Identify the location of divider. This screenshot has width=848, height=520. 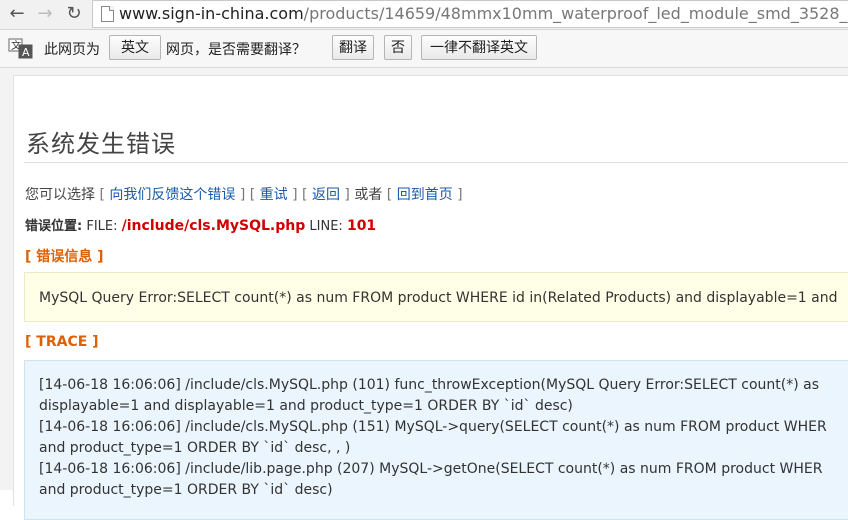
(436, 162).